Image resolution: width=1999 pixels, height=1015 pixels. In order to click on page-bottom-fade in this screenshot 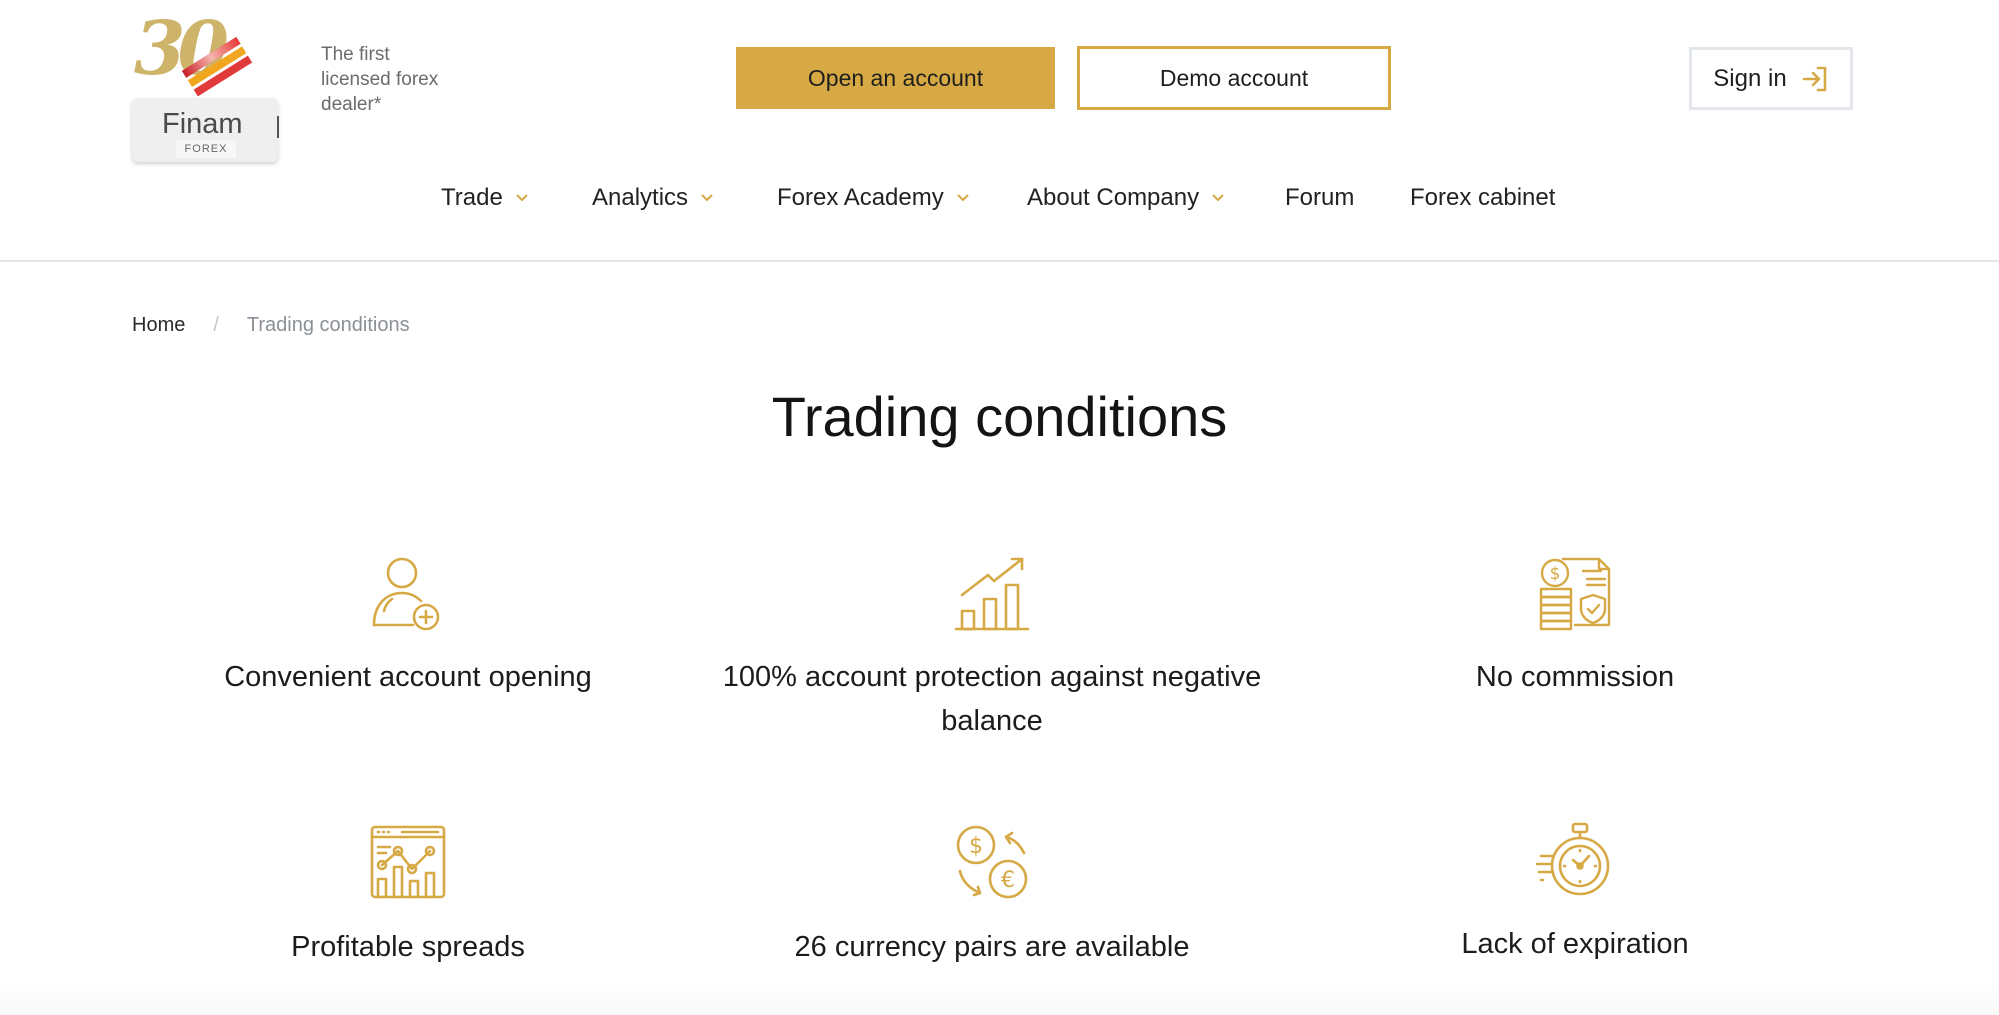, I will do `click(999, 1000)`.